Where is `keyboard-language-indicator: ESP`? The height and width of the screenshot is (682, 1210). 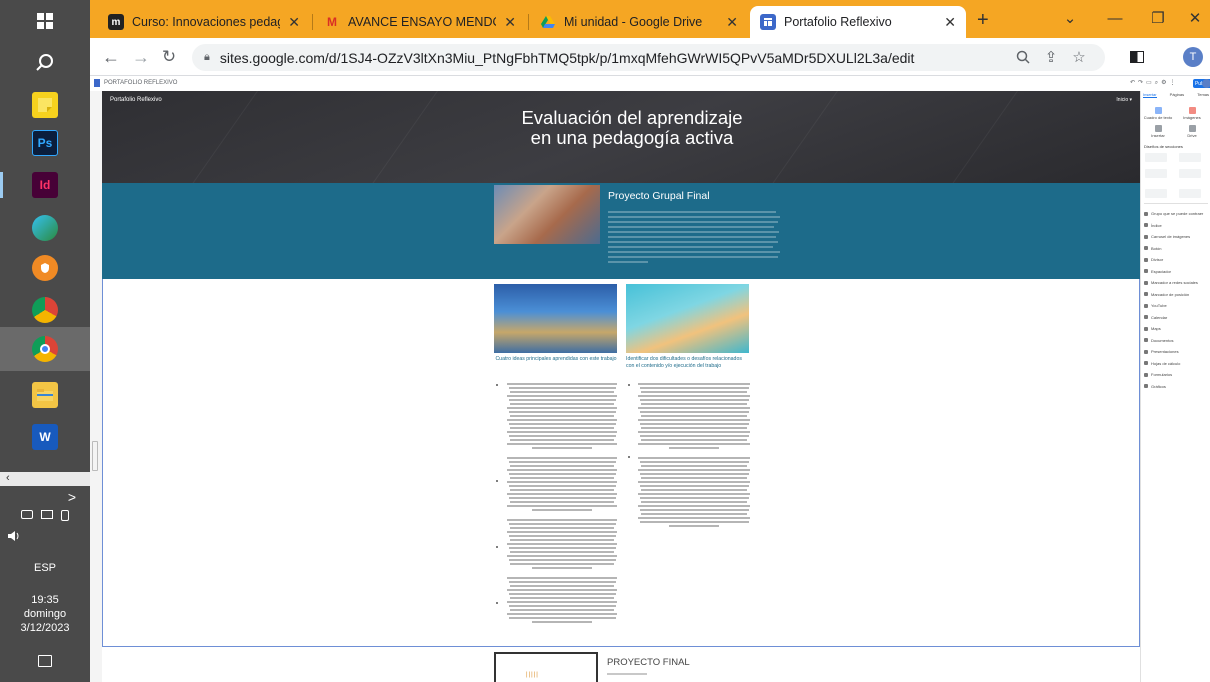
keyboard-language-indicator: ESP is located at coordinates (45, 568).